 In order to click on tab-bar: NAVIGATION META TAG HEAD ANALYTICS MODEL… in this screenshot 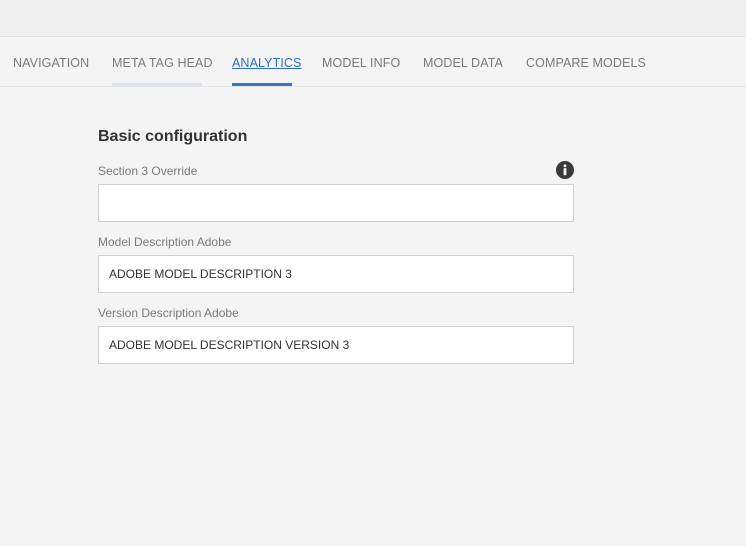, I will do `click(373, 62)`.